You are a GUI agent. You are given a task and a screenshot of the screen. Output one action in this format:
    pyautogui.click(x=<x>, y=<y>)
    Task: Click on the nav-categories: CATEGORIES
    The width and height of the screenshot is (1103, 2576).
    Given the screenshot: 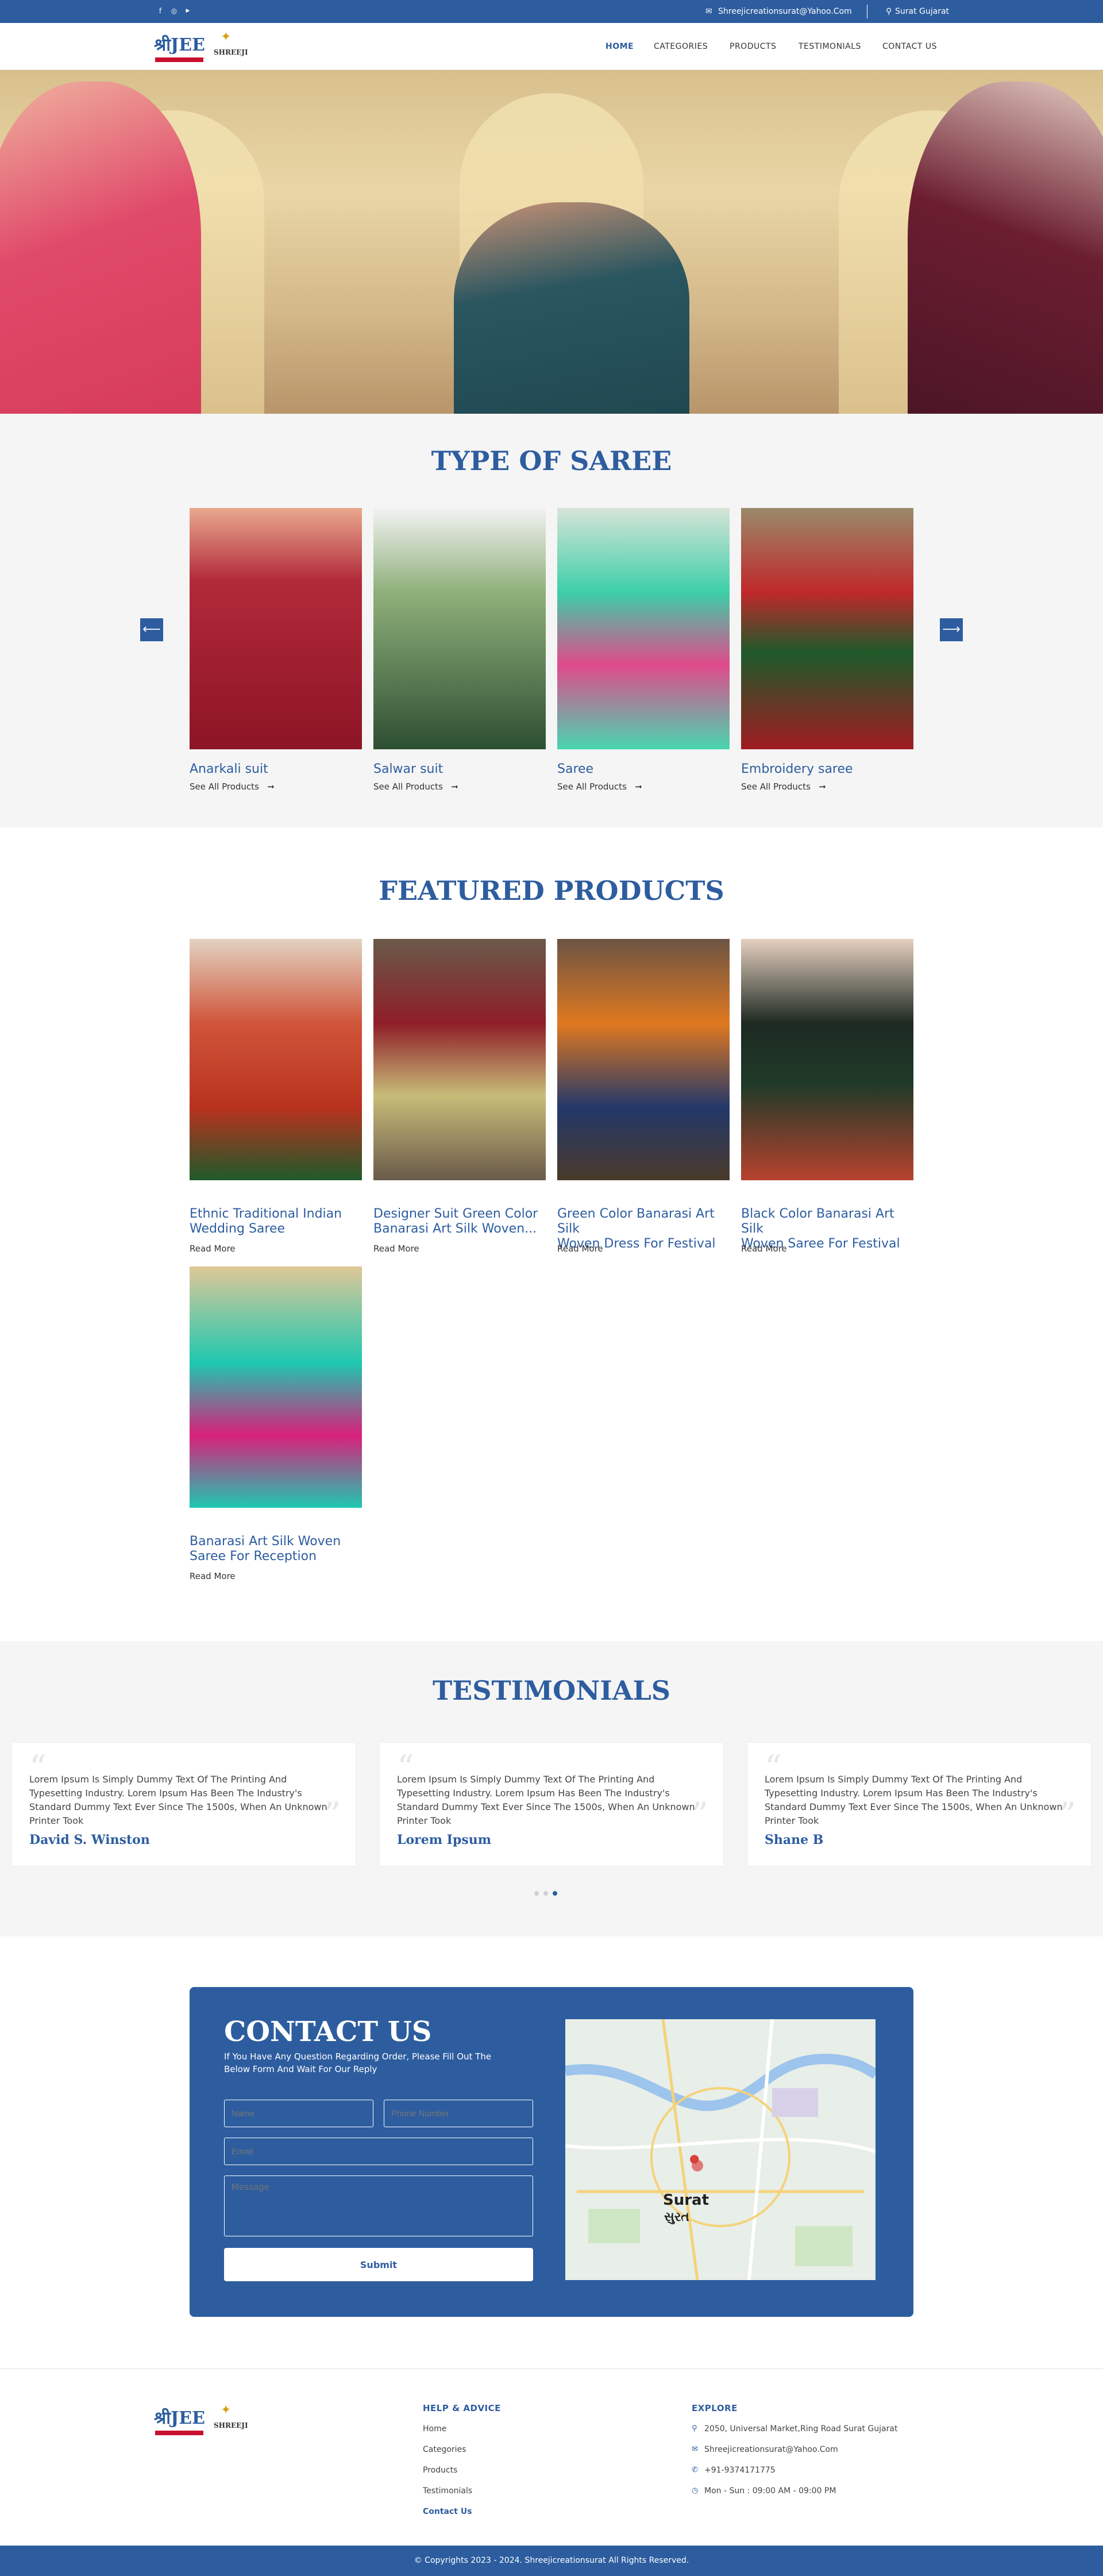 What is the action you would take?
    pyautogui.click(x=681, y=46)
    